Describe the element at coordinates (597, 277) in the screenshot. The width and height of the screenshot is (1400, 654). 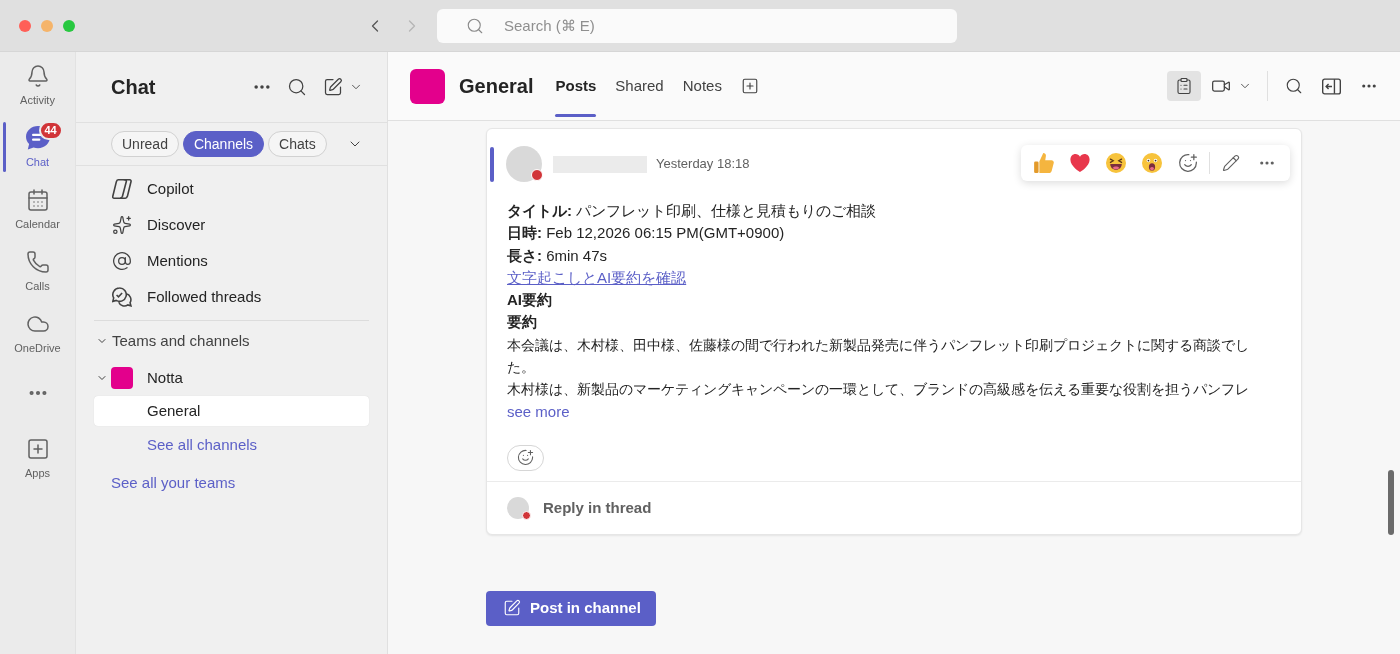
I see `transcript-link: 文字起こしとAI要約を確認` at that location.